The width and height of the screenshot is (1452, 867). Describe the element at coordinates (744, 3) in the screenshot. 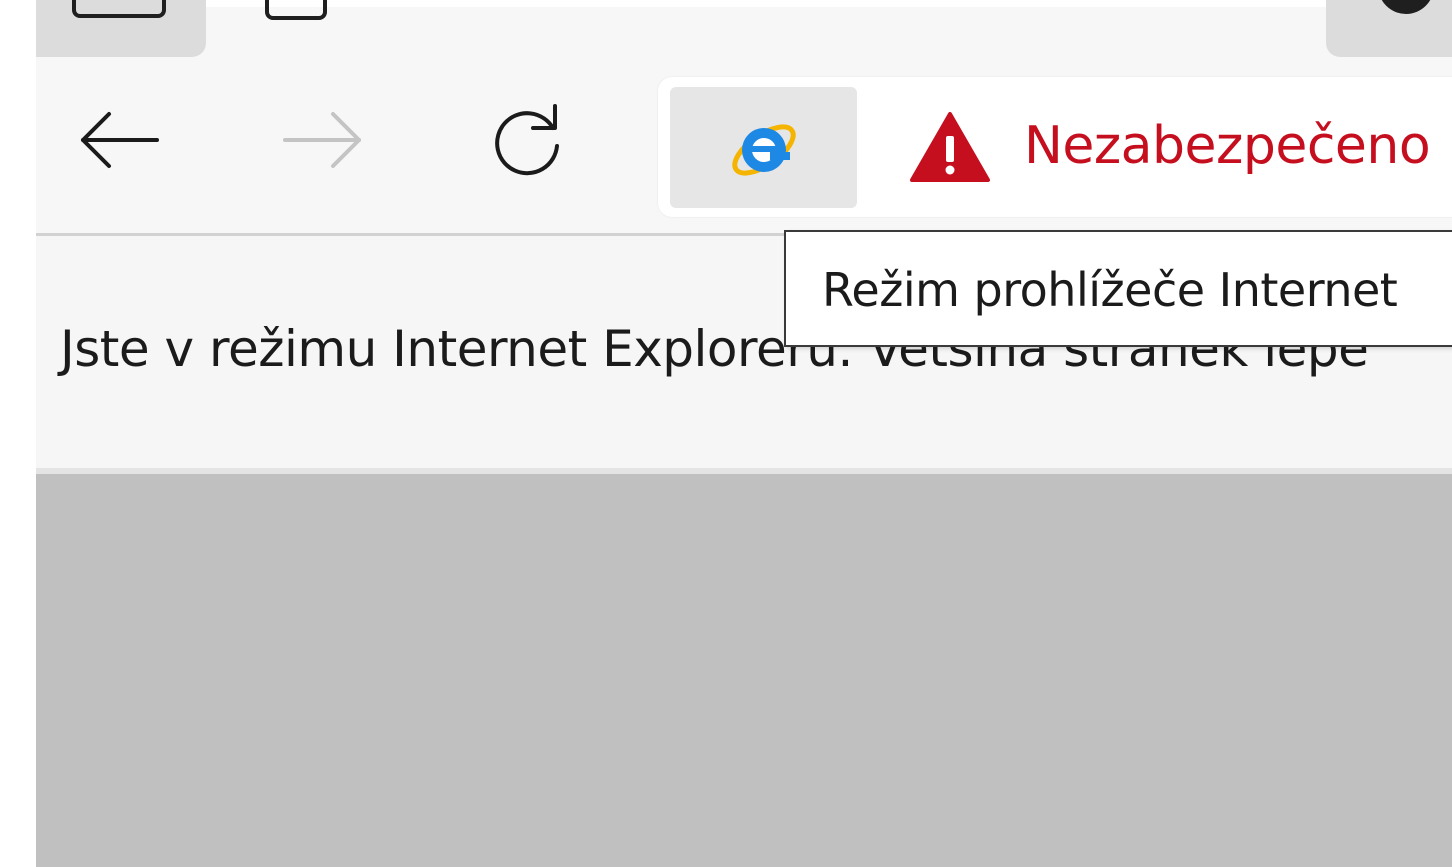

I see `tab-strip` at that location.